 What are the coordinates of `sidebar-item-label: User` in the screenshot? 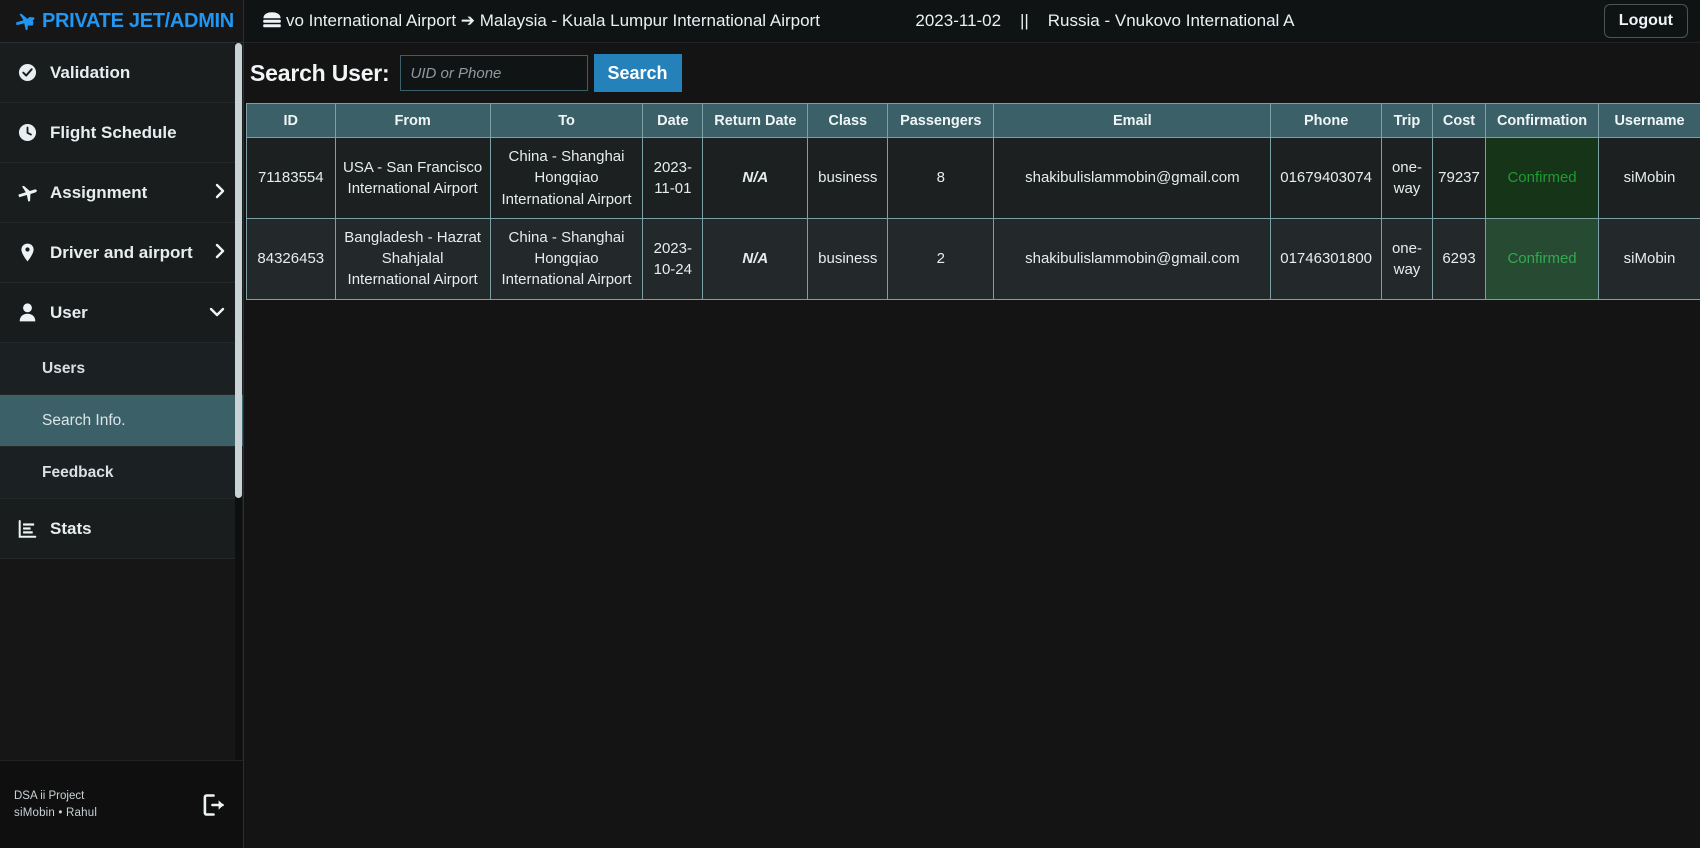 It's located at (69, 312).